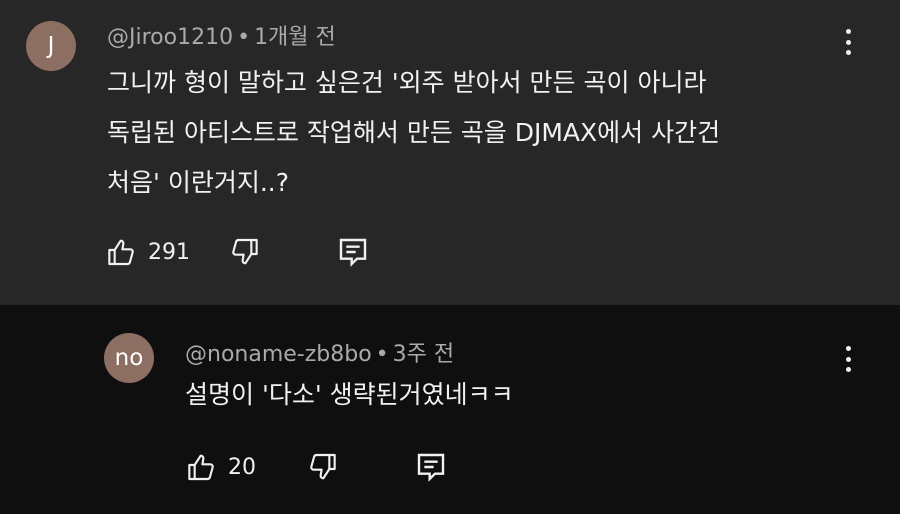 This screenshot has width=900, height=514. What do you see at coordinates (129, 358) in the screenshot?
I see `avatar: no` at bounding box center [129, 358].